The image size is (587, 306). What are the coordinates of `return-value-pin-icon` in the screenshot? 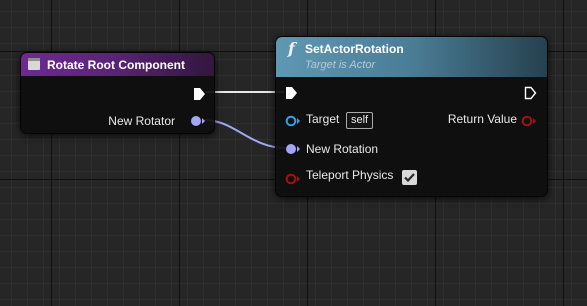 It's located at (529, 121).